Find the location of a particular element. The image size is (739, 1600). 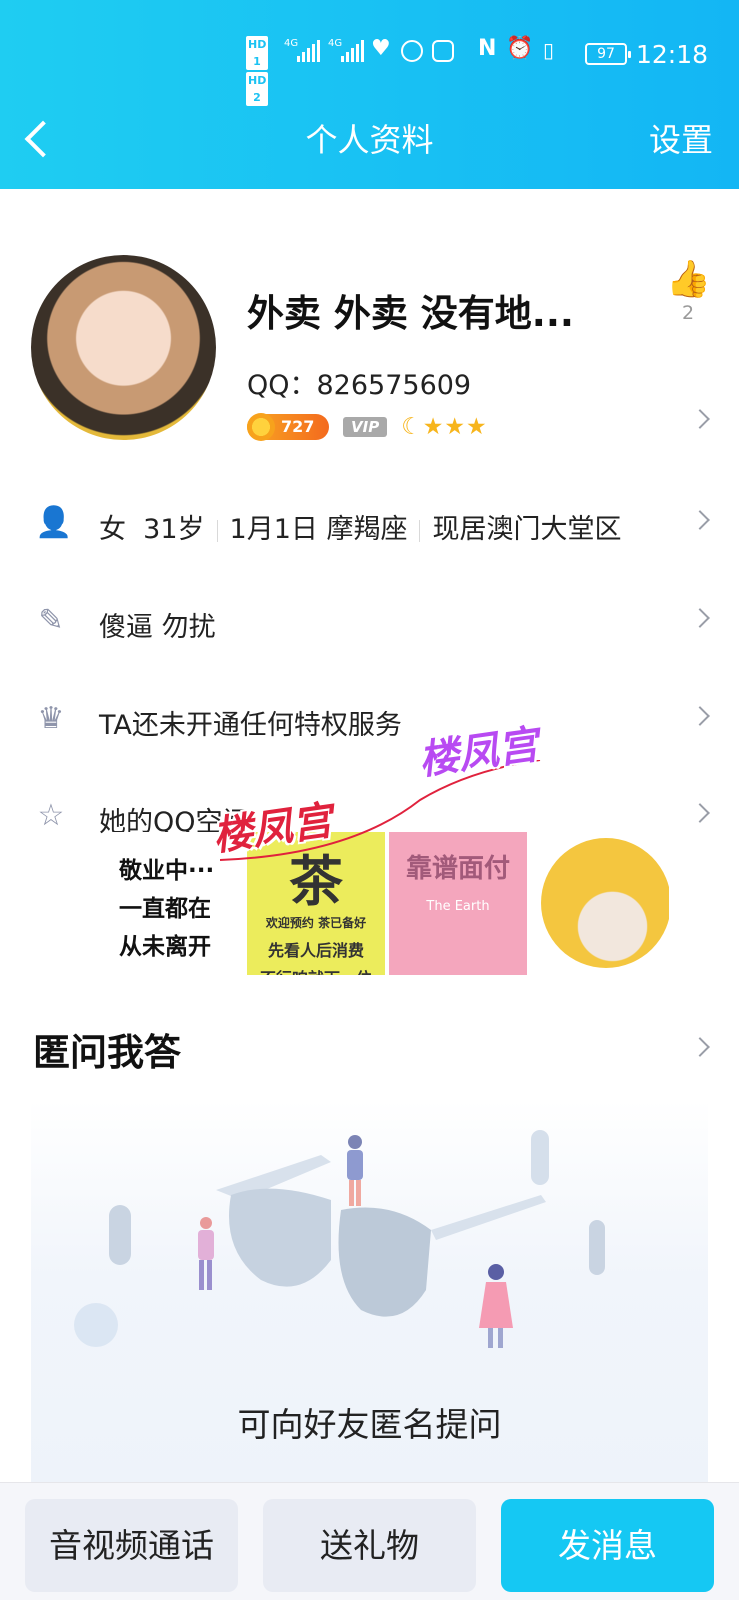

qzone-star-icon: ☆ is located at coordinates (51, 815).